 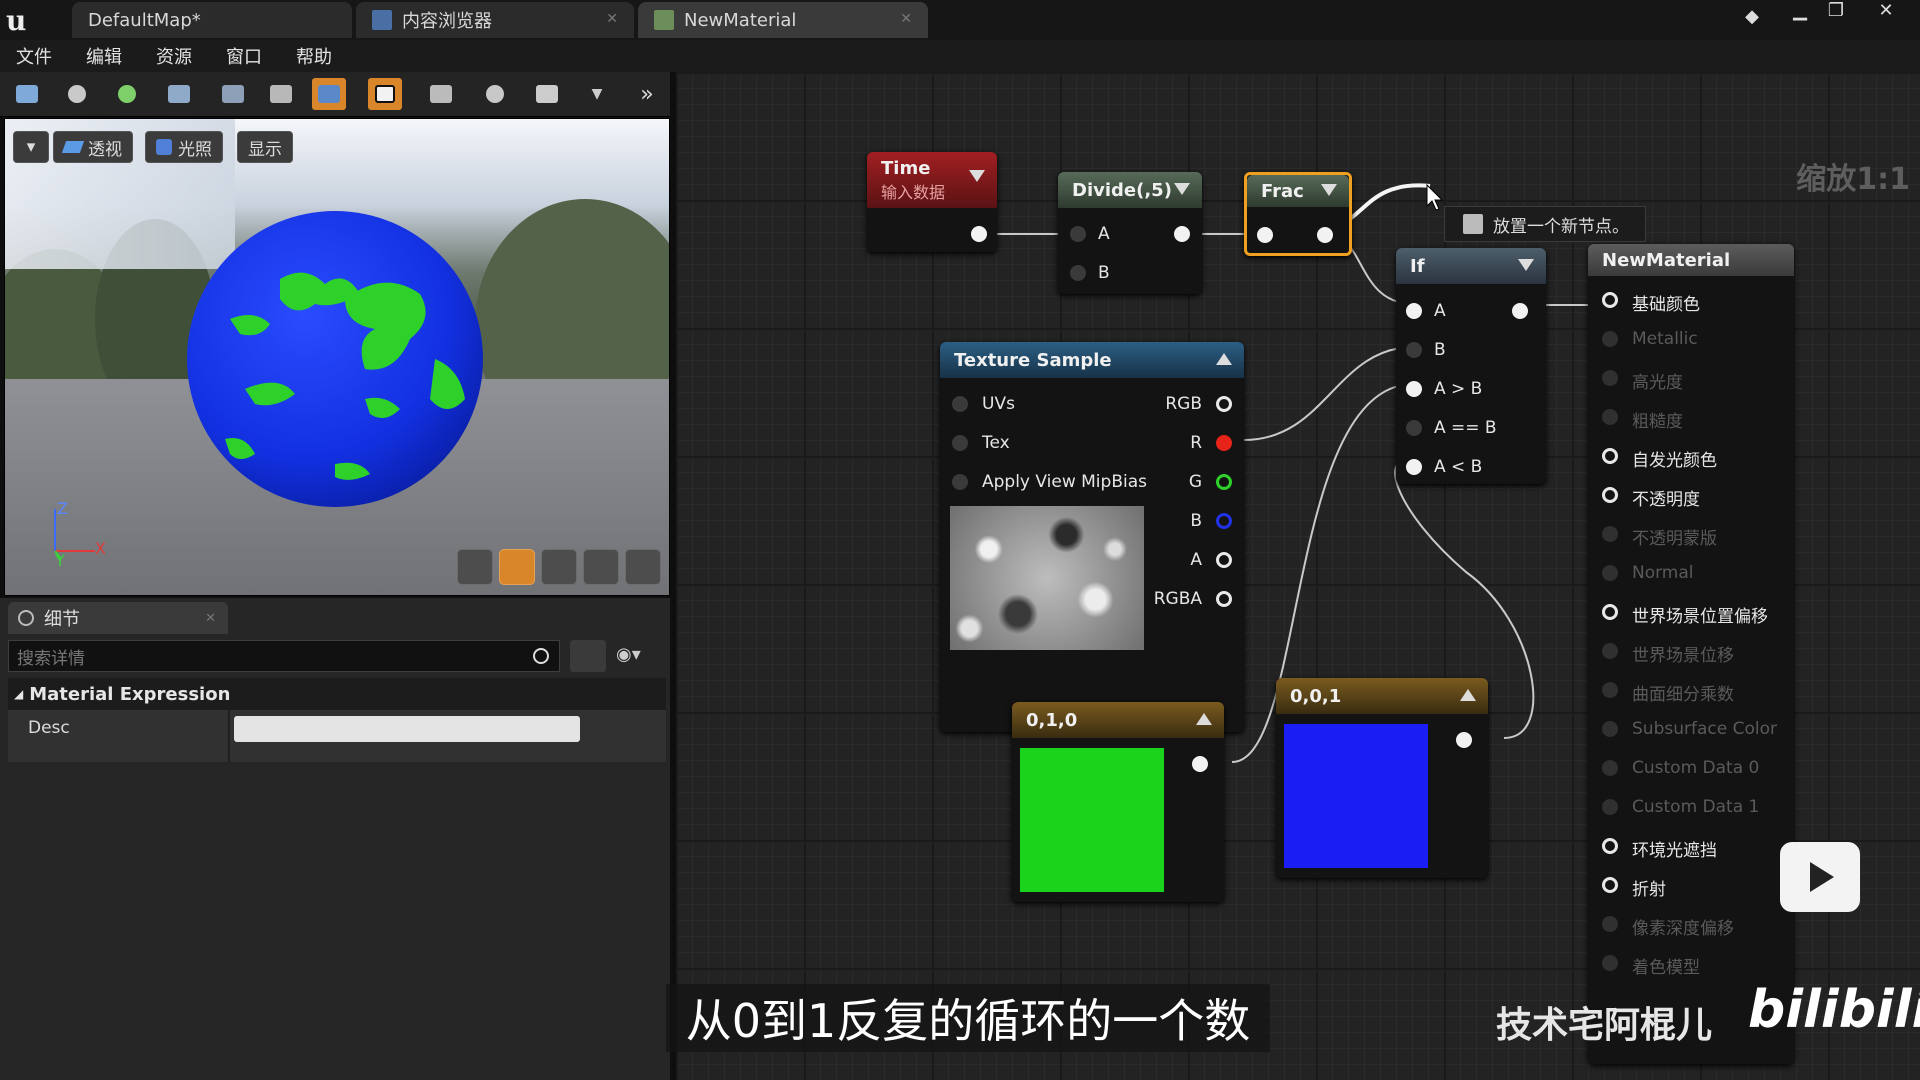 I want to click on lighting-button: 光照, so click(x=184, y=147).